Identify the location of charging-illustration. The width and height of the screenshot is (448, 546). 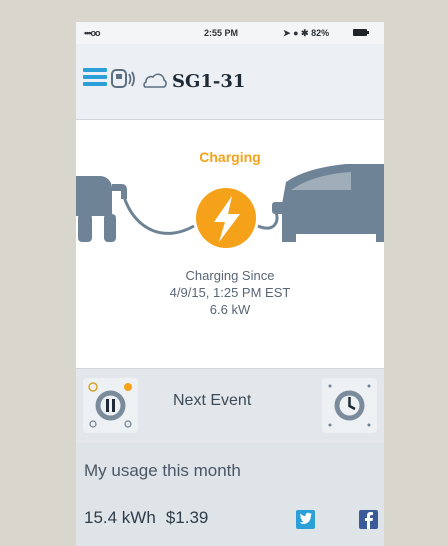
(230, 206).